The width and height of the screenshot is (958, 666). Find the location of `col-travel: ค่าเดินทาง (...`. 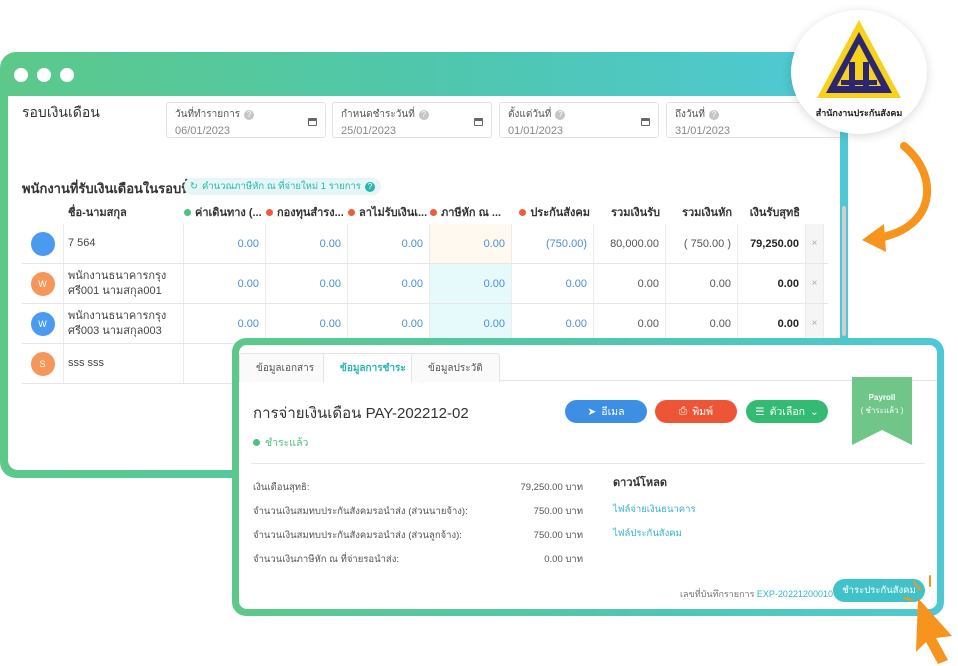

col-travel: ค่าเดินทาง (... is located at coordinates (225, 212).